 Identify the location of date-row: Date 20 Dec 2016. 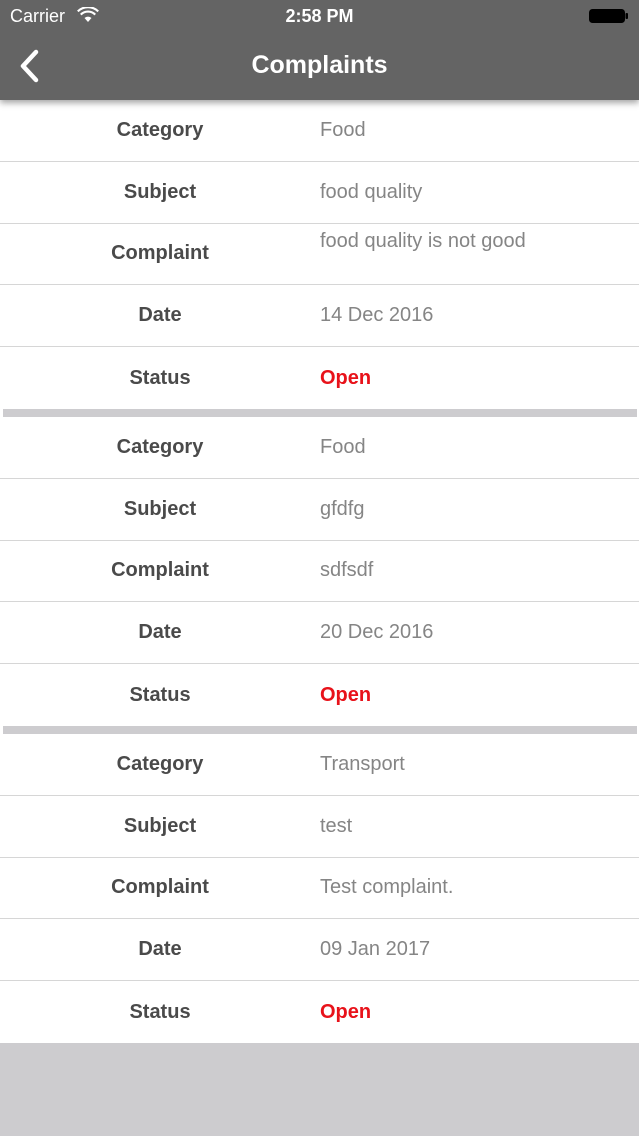
(319, 633).